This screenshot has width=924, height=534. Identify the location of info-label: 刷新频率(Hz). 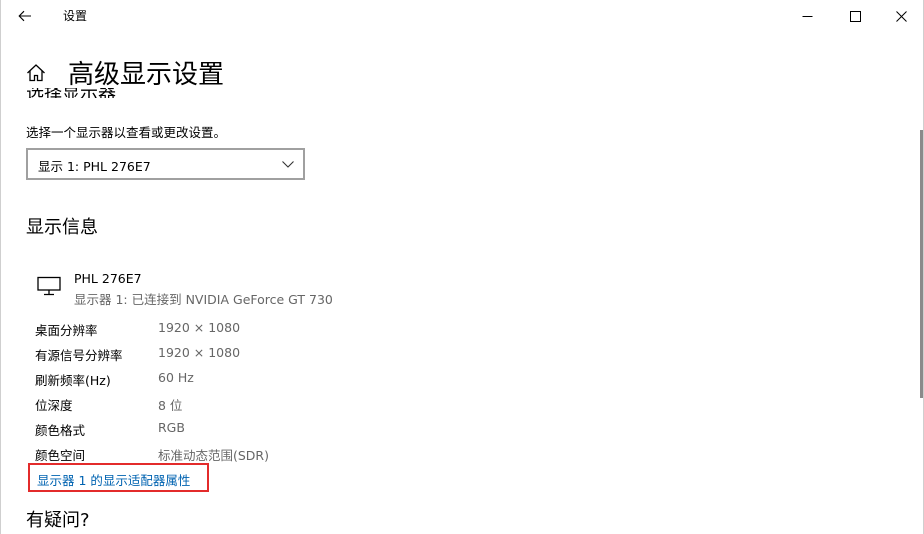
(73, 380).